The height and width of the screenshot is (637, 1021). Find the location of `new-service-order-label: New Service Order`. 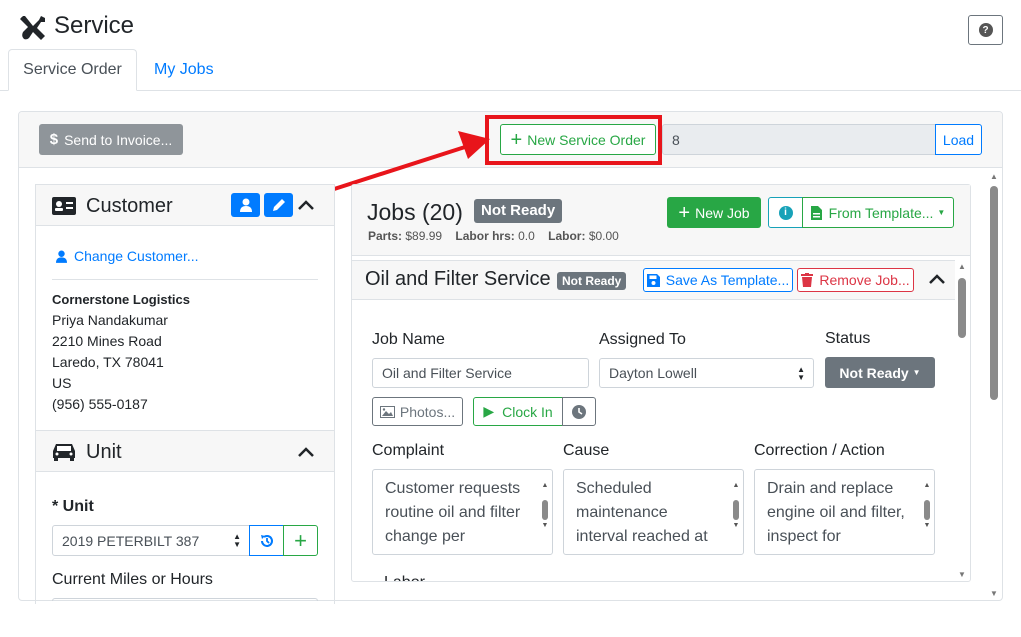

new-service-order-label: New Service Order is located at coordinates (586, 139).